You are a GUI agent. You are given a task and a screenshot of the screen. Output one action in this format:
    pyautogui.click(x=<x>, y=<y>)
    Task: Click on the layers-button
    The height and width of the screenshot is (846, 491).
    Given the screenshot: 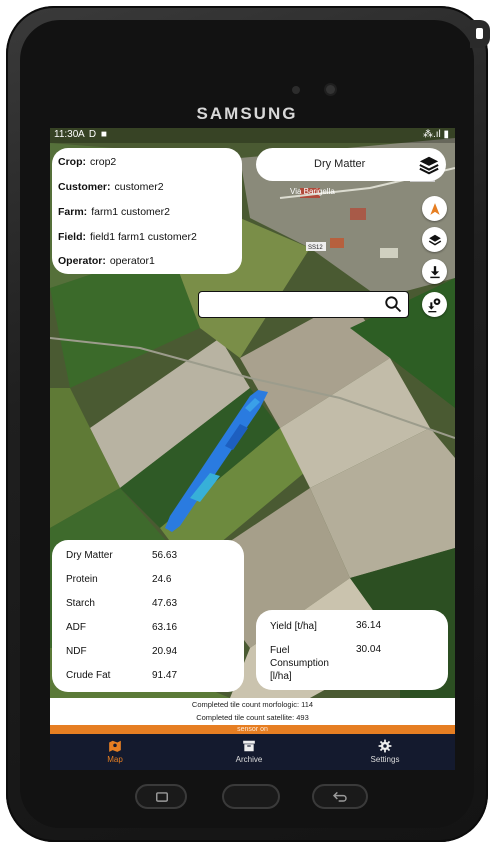 What is the action you would take?
    pyautogui.click(x=434, y=239)
    